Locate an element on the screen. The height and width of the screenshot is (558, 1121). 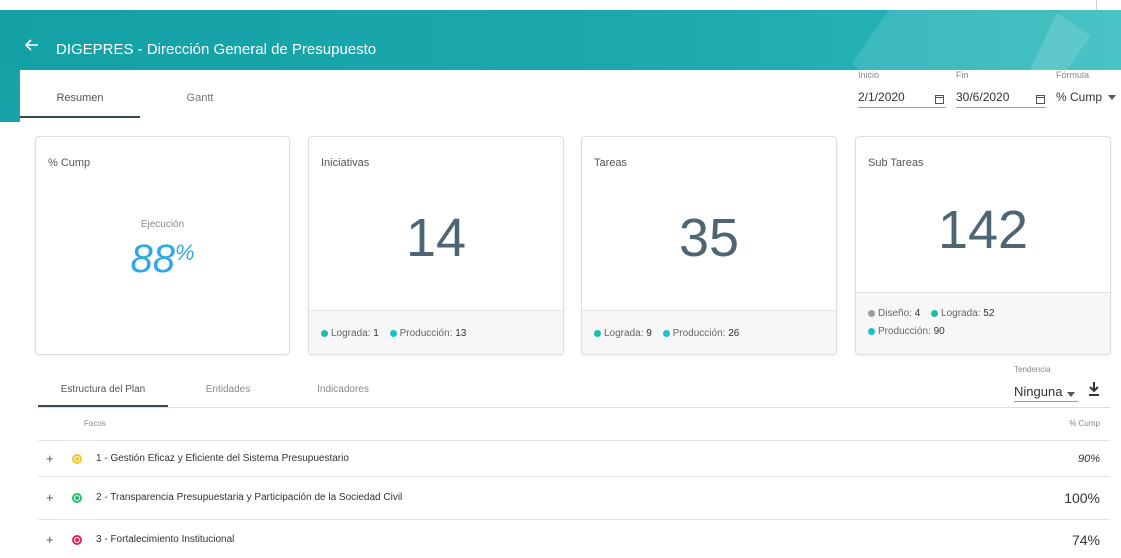
cump-unit: % is located at coordinates (184, 252).